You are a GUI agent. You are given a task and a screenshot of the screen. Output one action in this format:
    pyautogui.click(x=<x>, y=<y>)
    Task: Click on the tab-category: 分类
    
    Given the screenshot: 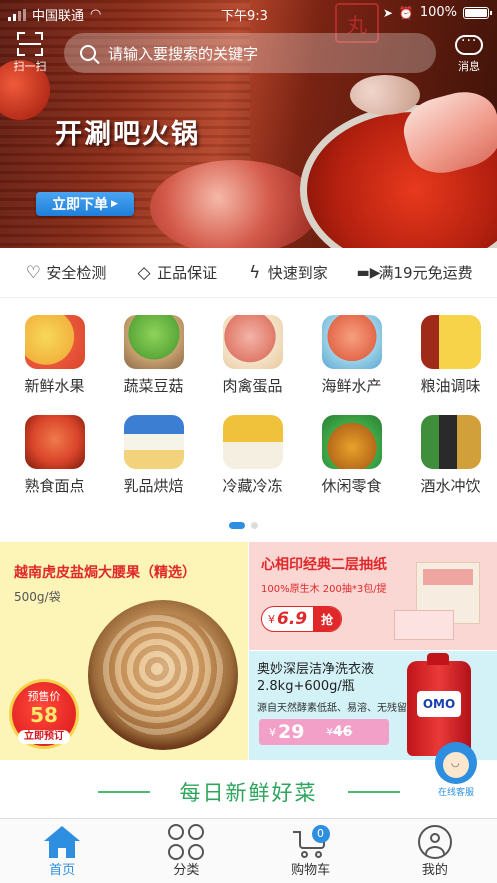 What is the action you would take?
    pyautogui.click(x=186, y=851)
    